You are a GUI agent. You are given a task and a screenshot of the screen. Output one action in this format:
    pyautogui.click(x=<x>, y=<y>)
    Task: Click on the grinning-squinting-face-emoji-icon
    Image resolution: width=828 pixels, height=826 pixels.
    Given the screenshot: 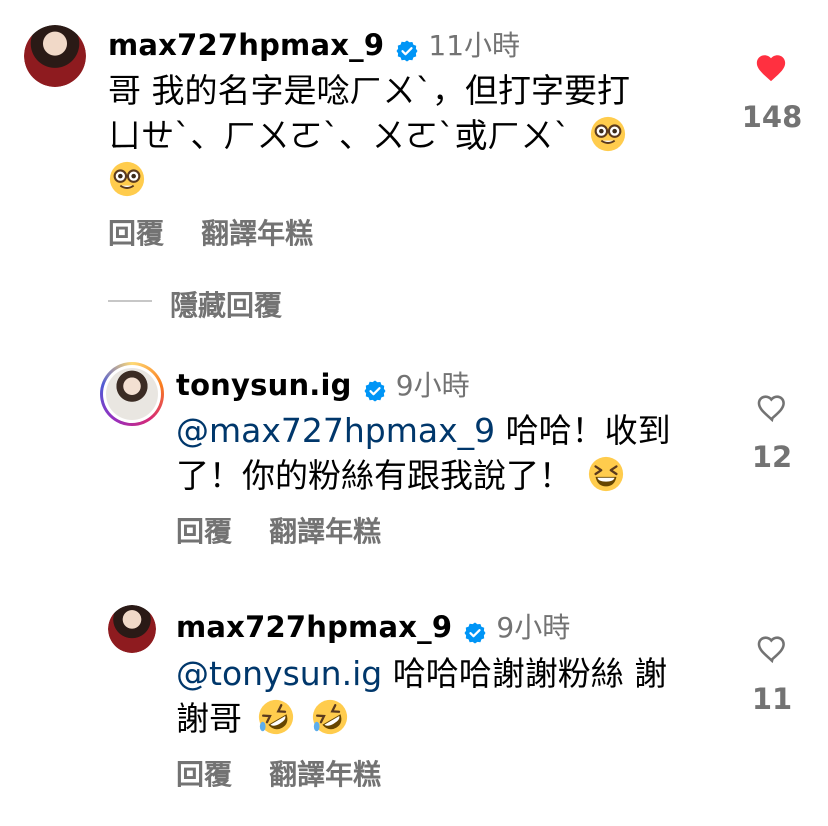 What is the action you would take?
    pyautogui.click(x=605, y=474)
    